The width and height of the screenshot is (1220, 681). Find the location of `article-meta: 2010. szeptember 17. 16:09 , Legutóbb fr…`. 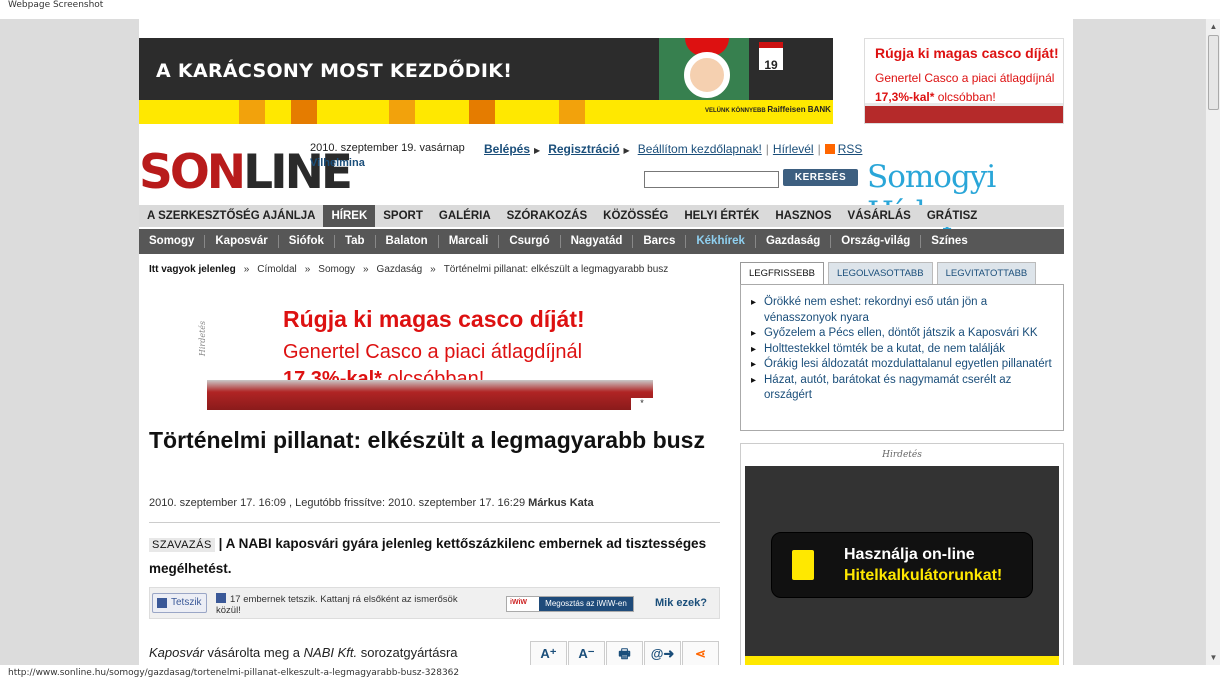

article-meta: 2010. szeptember 17. 16:09 , Legutóbb fr… is located at coordinates (371, 503).